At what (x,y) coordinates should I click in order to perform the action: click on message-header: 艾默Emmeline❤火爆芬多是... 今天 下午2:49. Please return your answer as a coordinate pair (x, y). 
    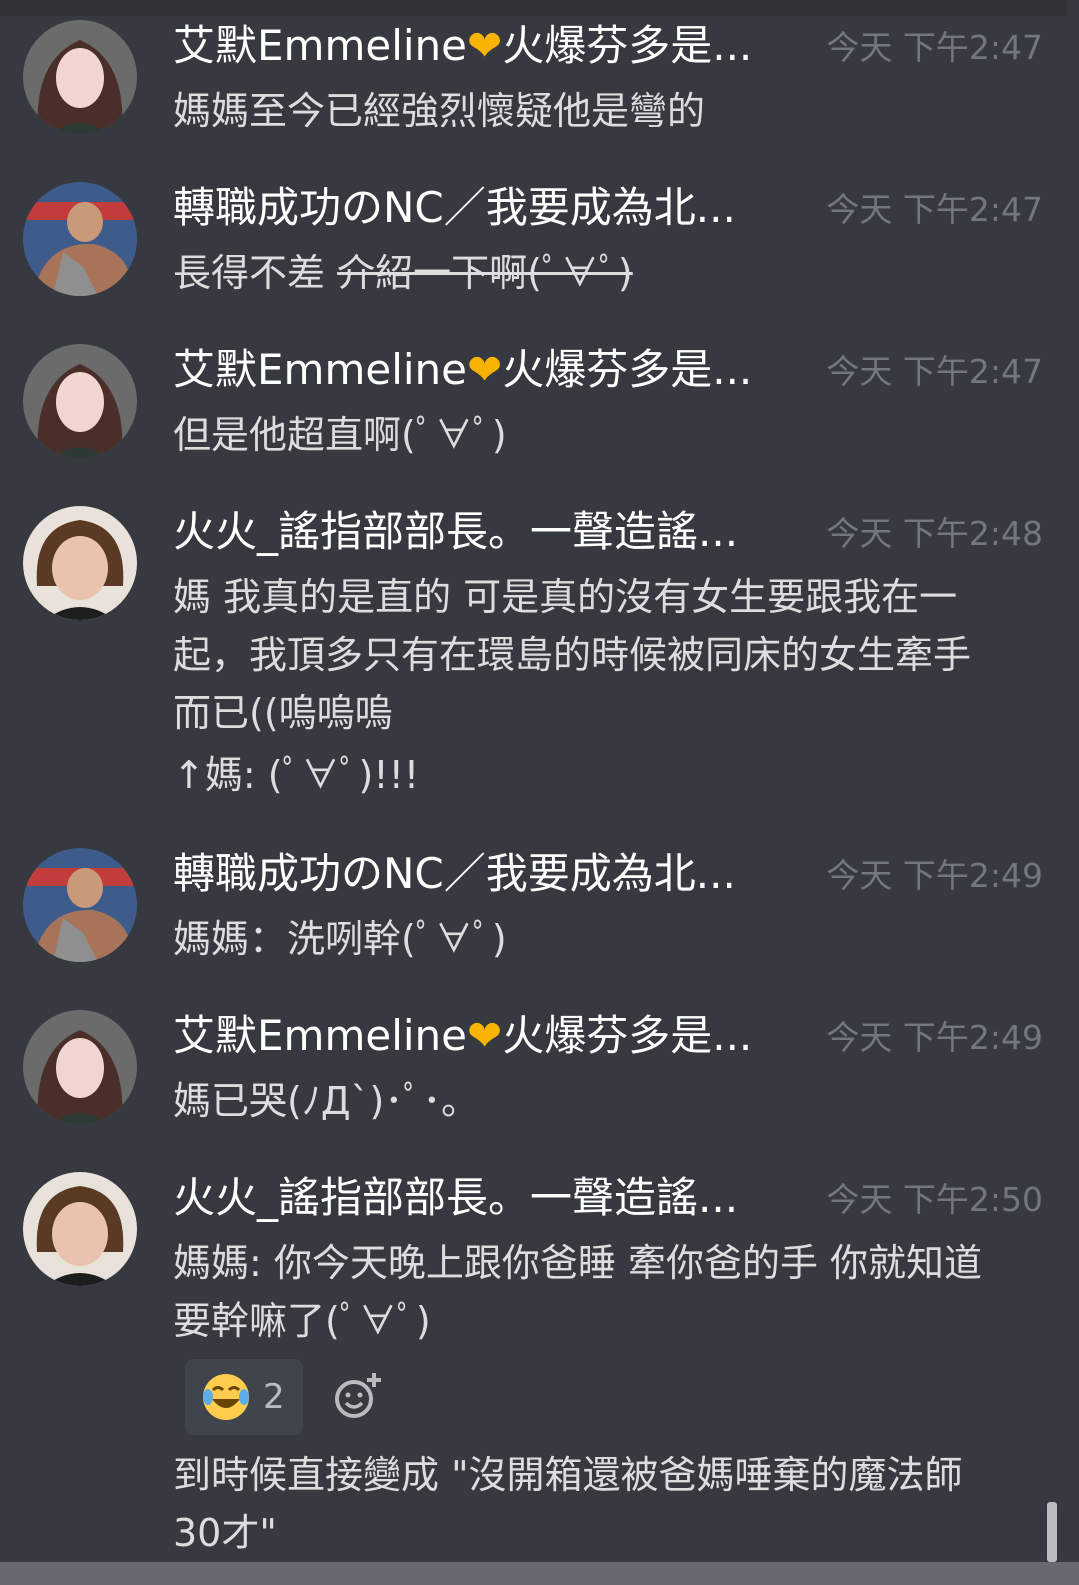
    Looking at the image, I should click on (608, 1036).